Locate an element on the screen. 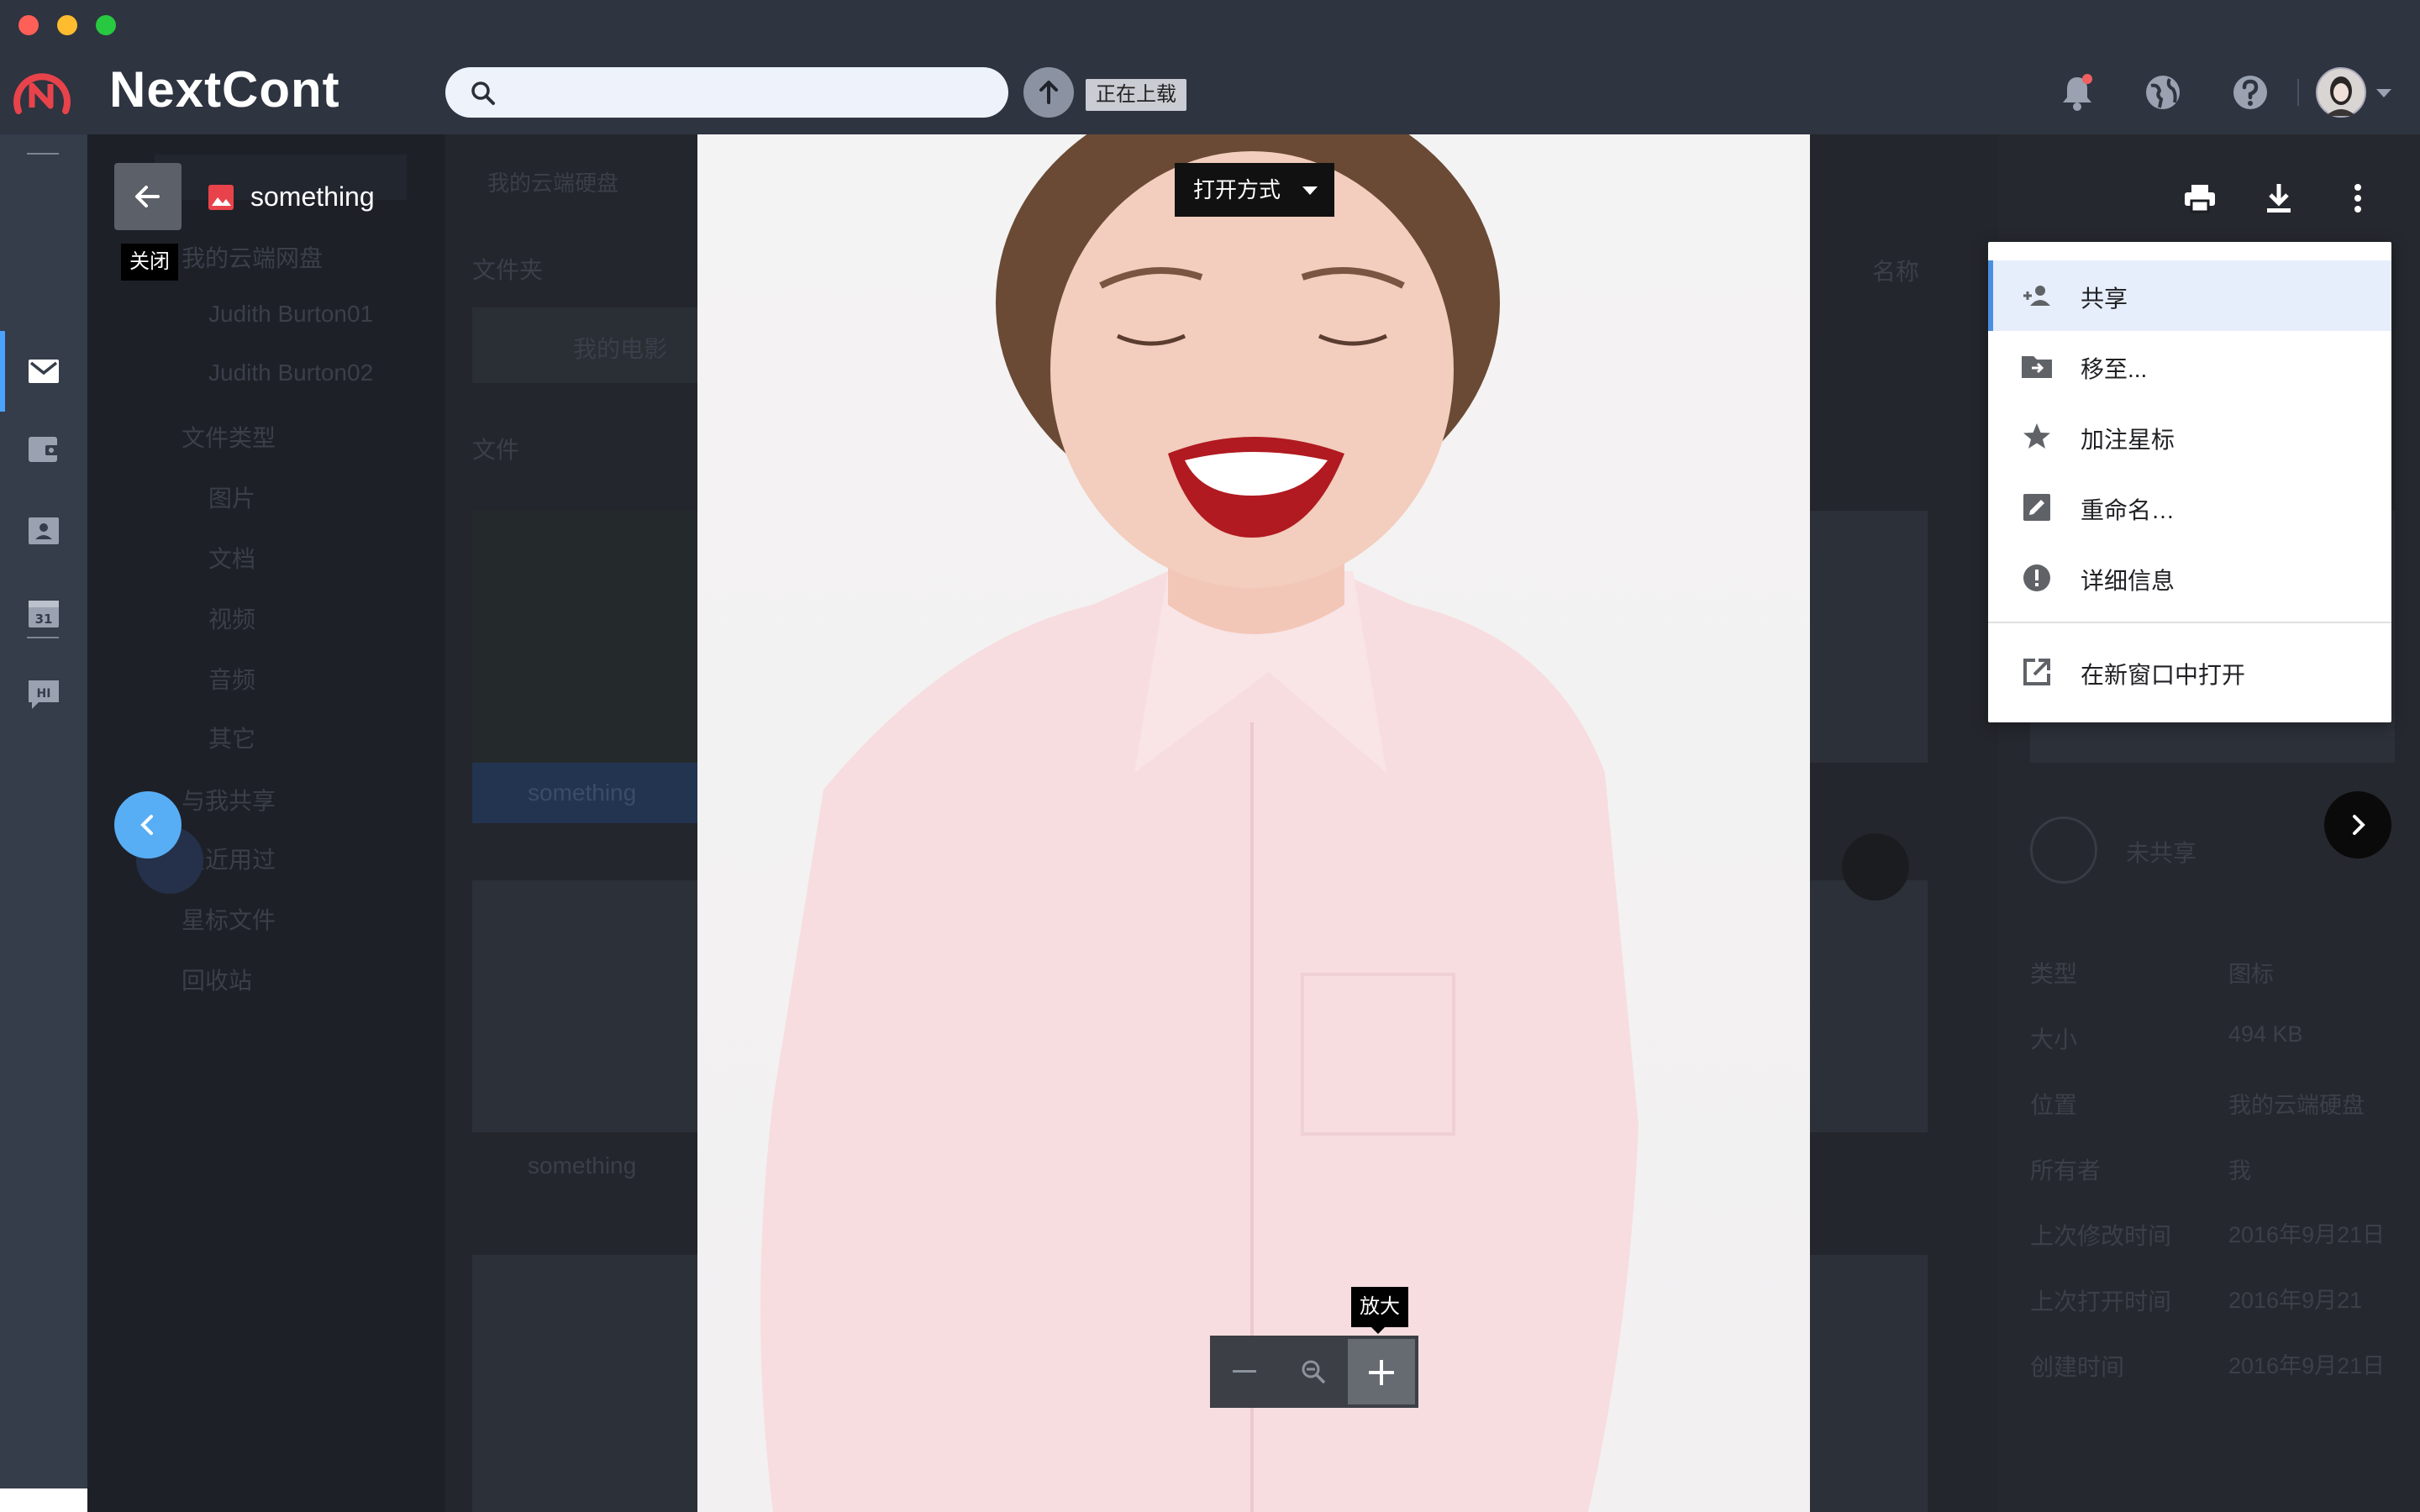 The image size is (2420, 1512). open-with-button: 打开方式 is located at coordinates (1255, 190).